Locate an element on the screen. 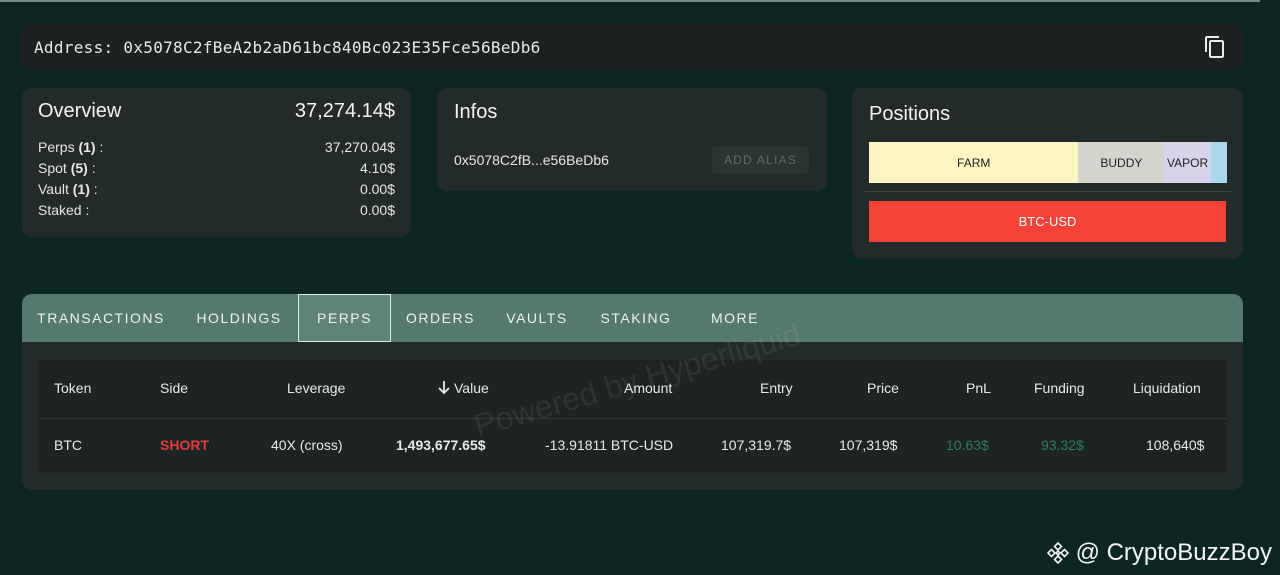 This screenshot has height=575, width=1280. column-header-value-label: Value is located at coordinates (471, 388).